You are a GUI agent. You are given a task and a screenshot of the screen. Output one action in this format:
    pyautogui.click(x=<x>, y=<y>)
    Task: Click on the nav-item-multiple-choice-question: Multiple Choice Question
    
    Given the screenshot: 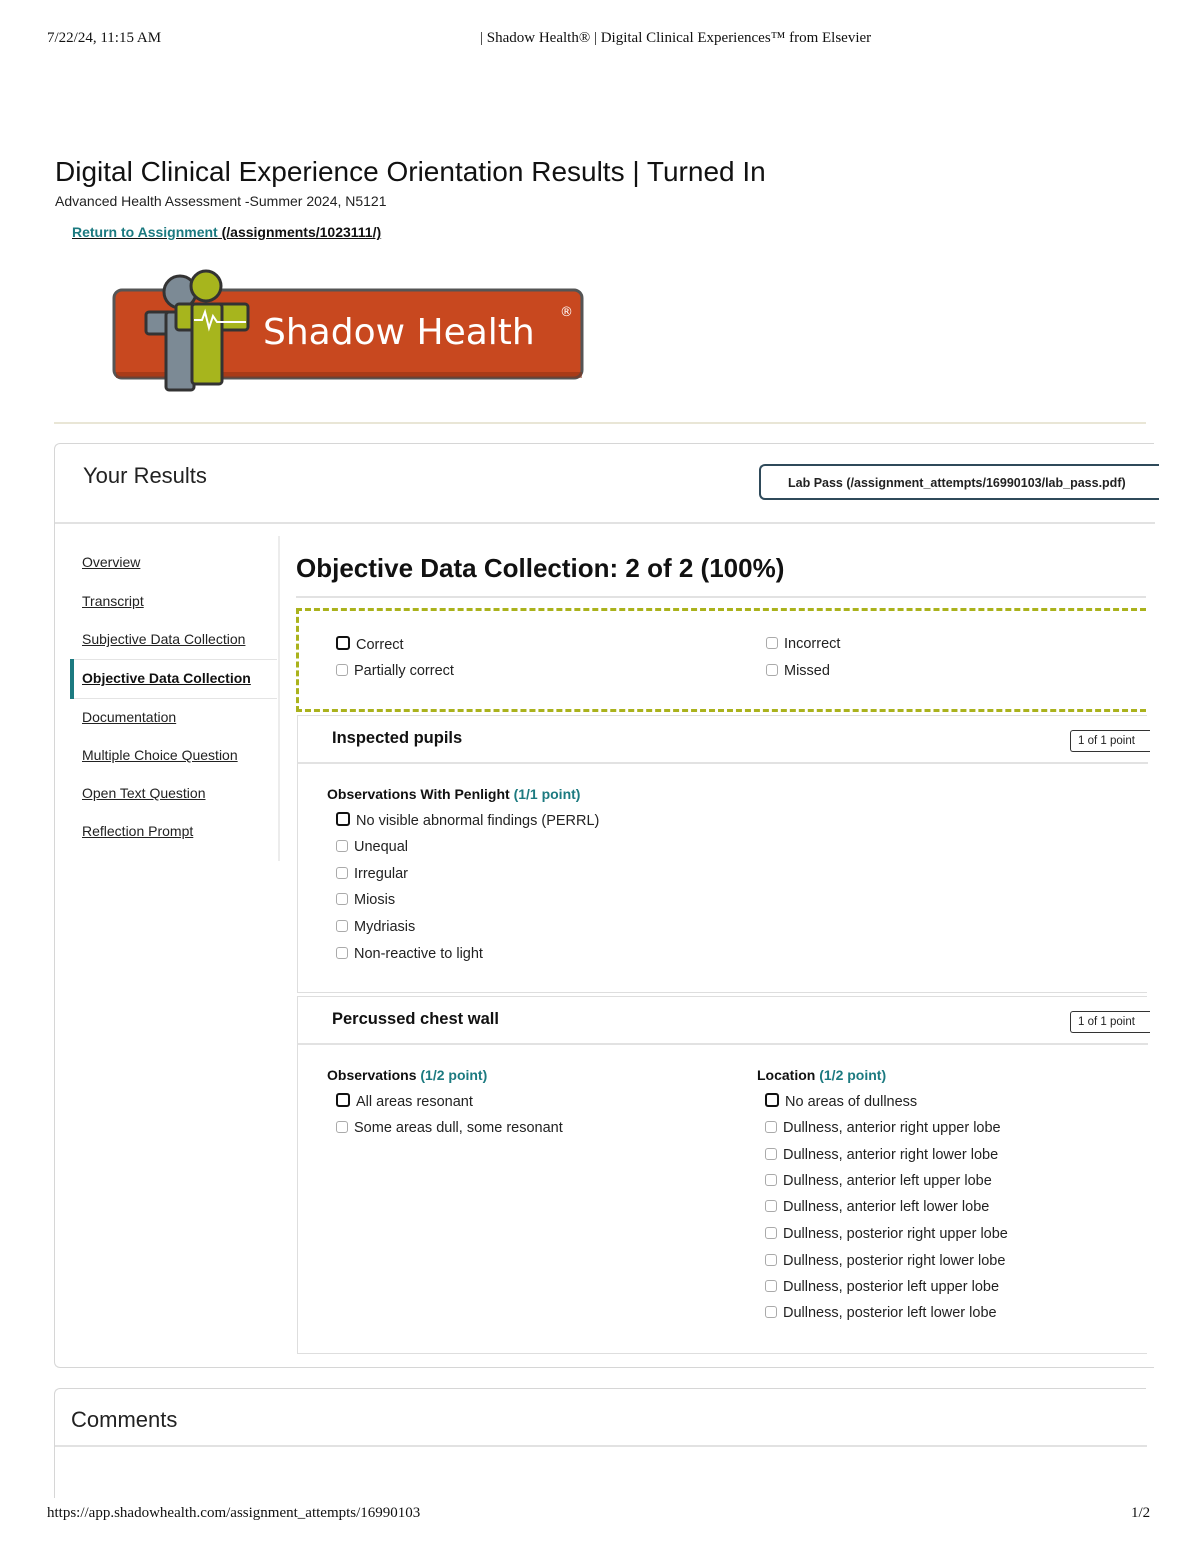 What is the action you would take?
    pyautogui.click(x=160, y=755)
    